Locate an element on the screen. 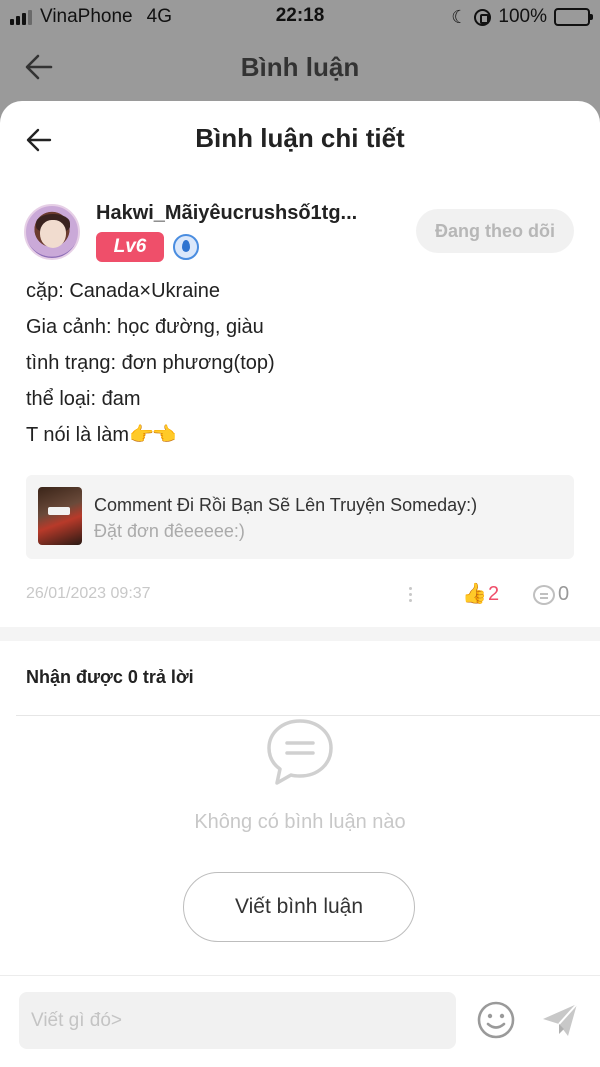 This screenshot has width=600, height=1067. status-right: ☾ 100% is located at coordinates (522, 17).